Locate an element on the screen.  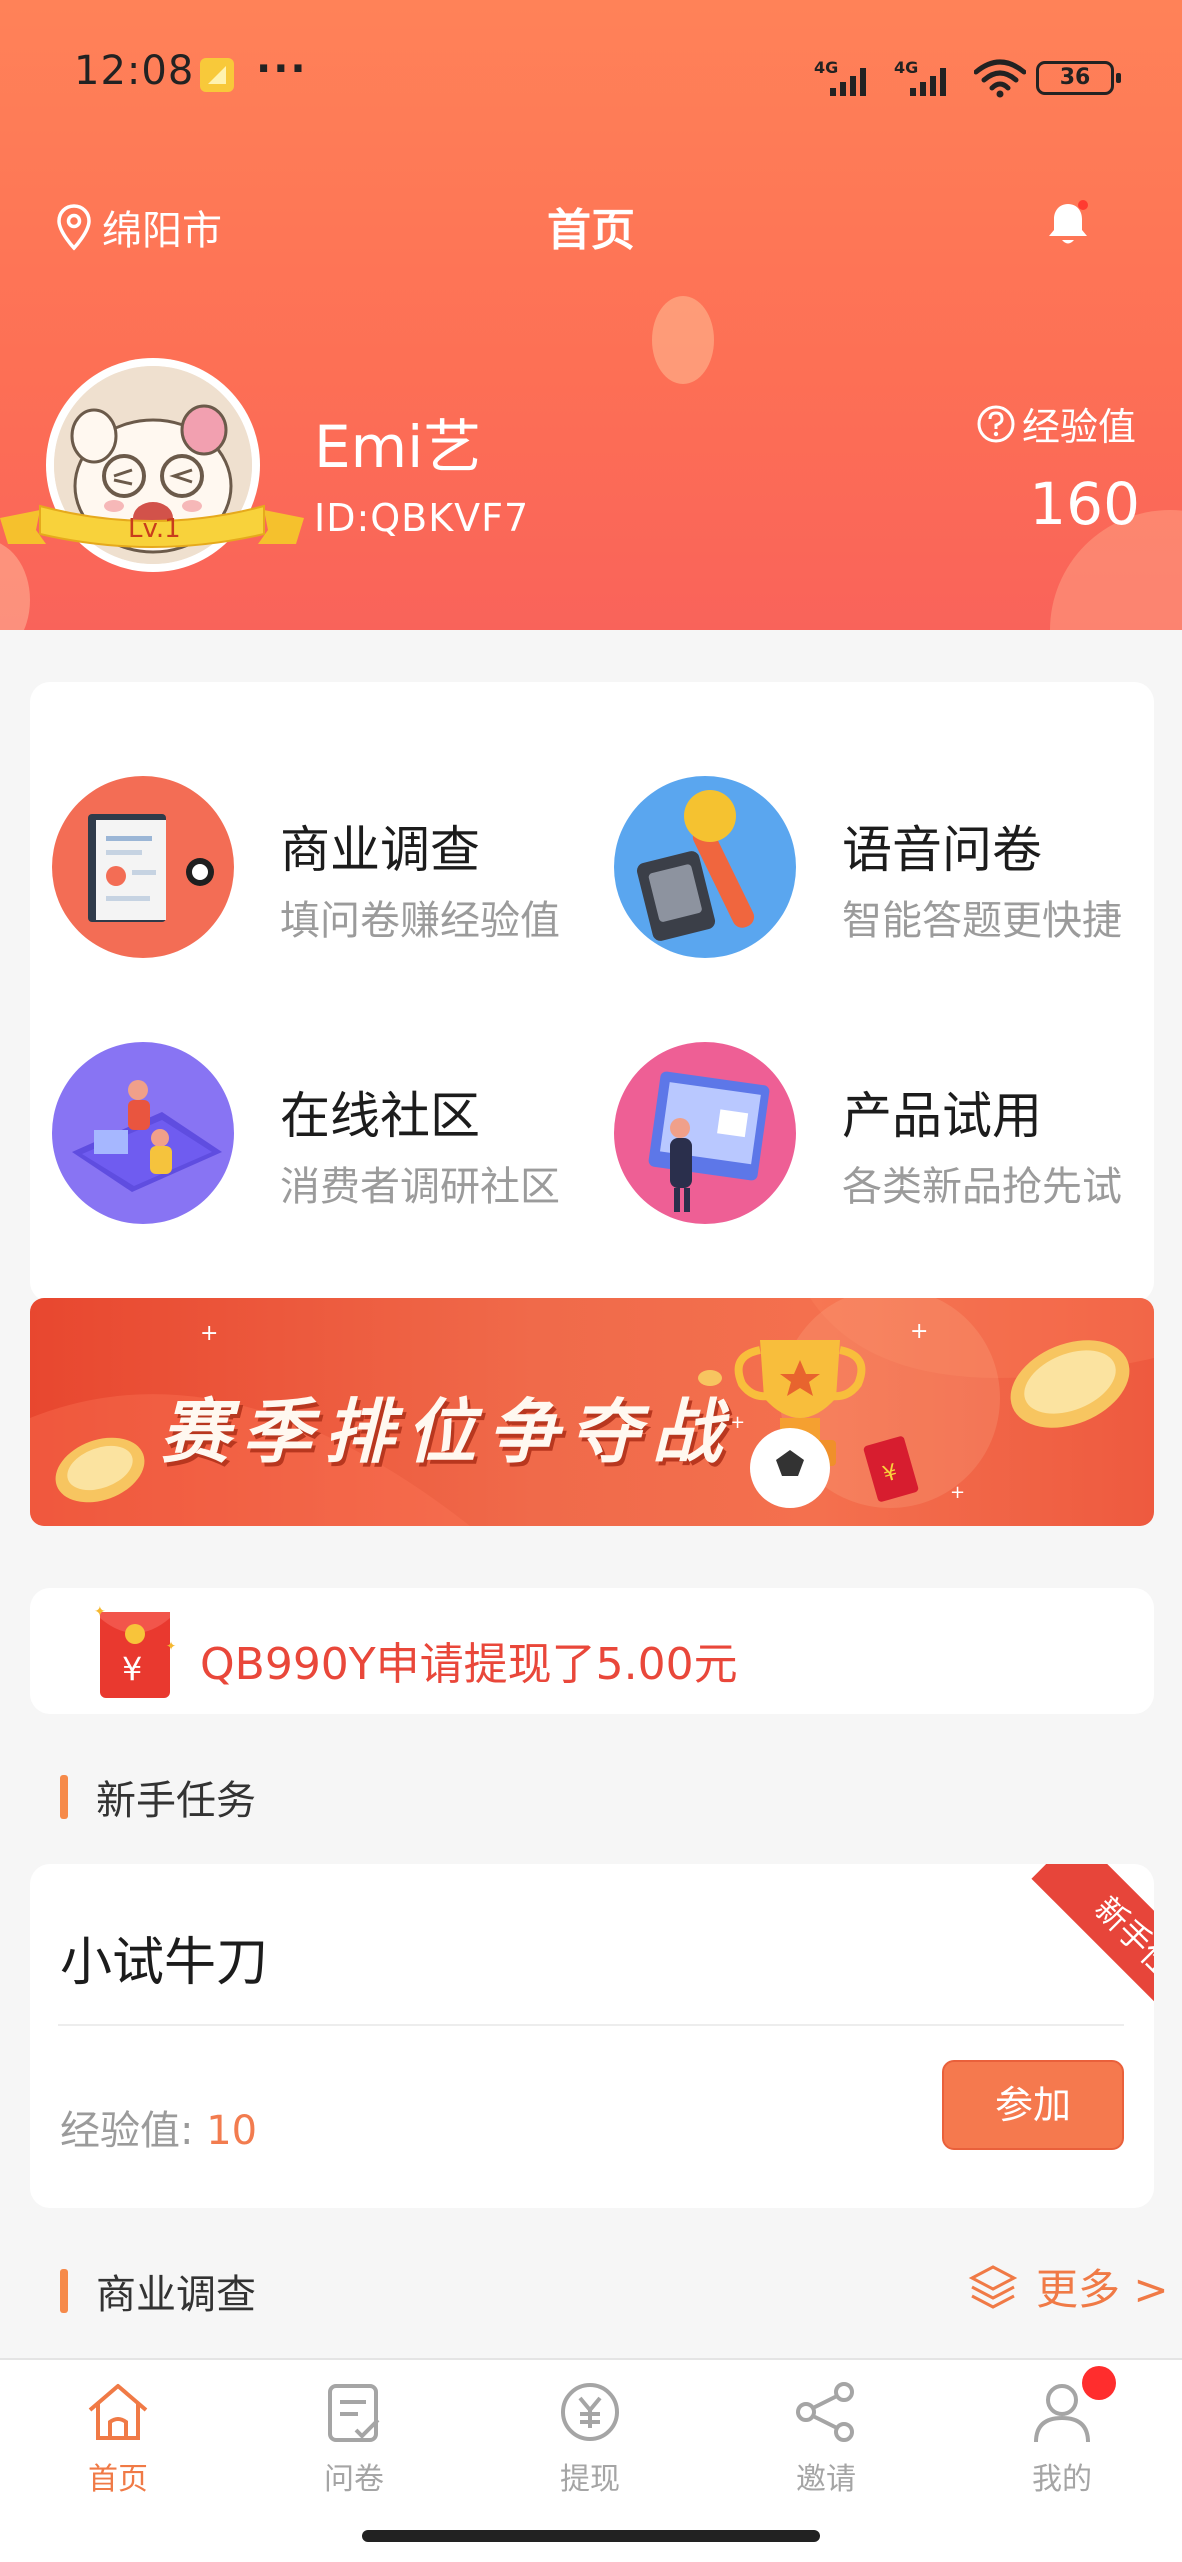
layers-icon is located at coordinates (993, 2286).